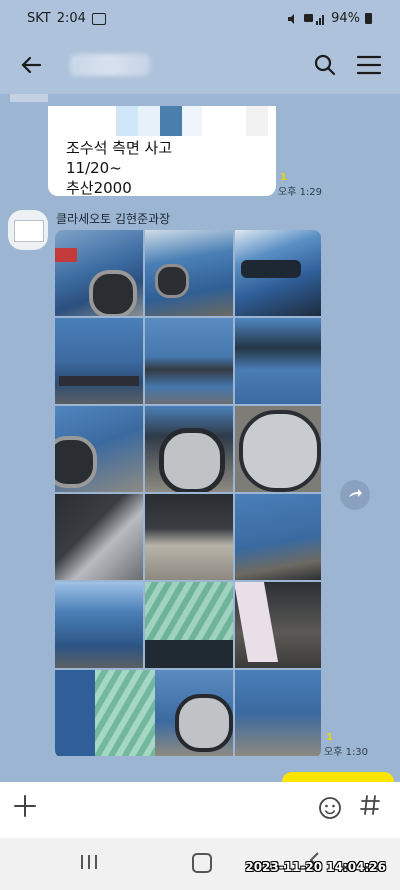 The width and height of the screenshot is (400, 890). I want to click on redacted-mosaic, so click(162, 121).